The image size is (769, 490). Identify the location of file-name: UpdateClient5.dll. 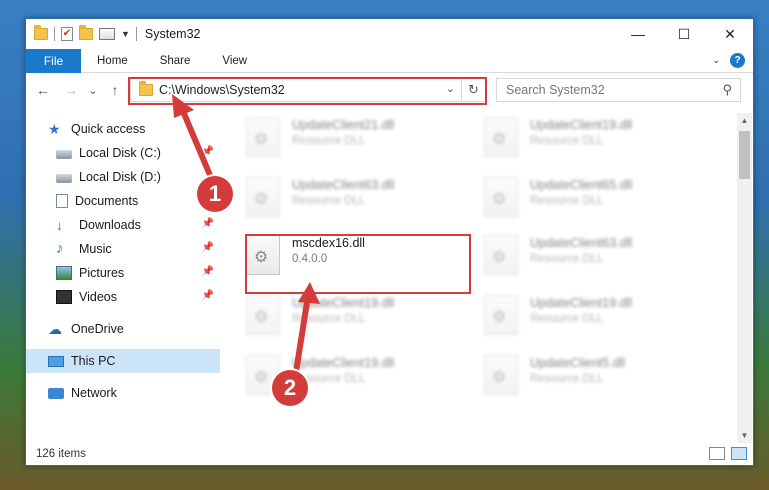
(578, 363).